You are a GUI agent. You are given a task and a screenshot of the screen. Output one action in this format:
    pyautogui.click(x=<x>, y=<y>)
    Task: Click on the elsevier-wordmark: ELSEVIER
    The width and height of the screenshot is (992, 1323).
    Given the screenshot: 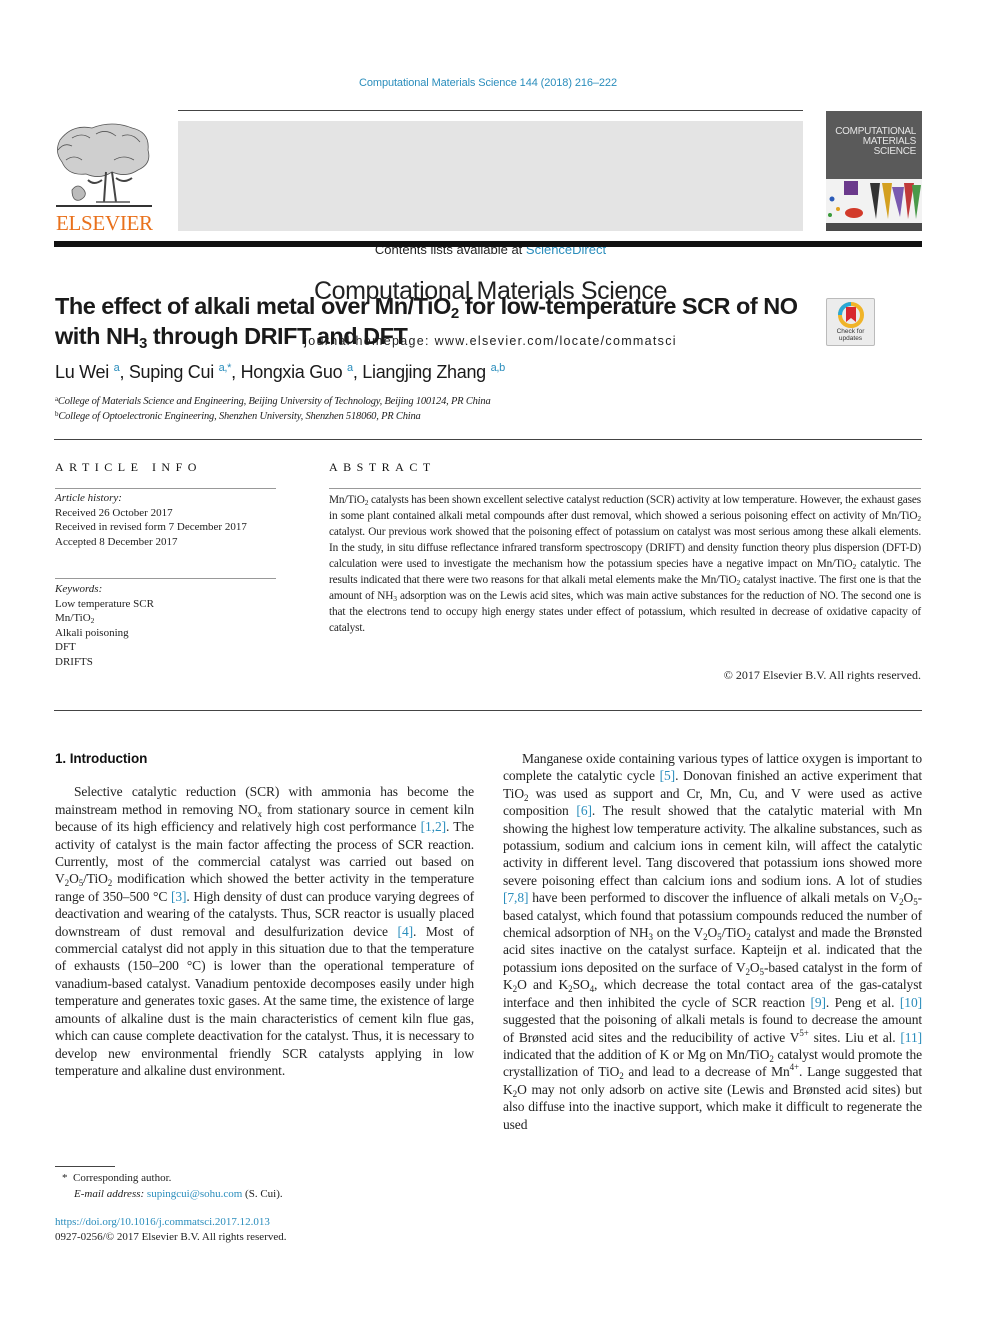 What is the action you would take?
    pyautogui.click(x=104, y=223)
    